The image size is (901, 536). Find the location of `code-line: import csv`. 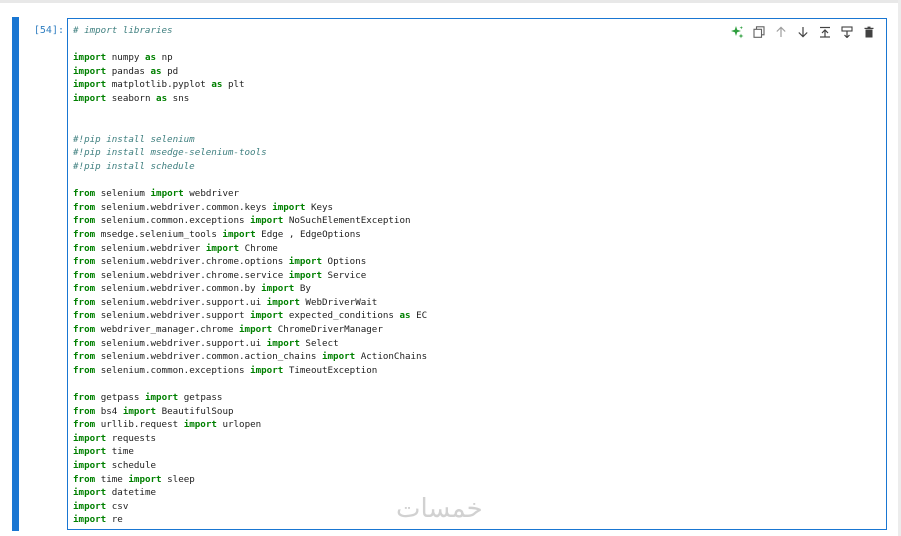

code-line: import csv is located at coordinates (101, 506).